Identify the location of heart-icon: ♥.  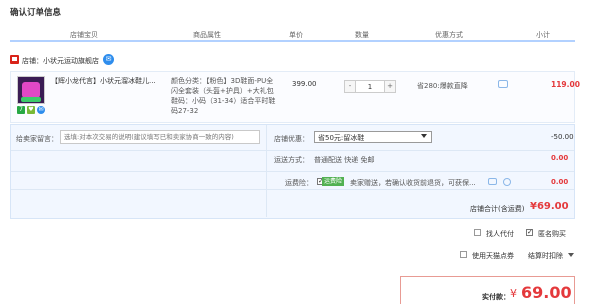
(31, 110).